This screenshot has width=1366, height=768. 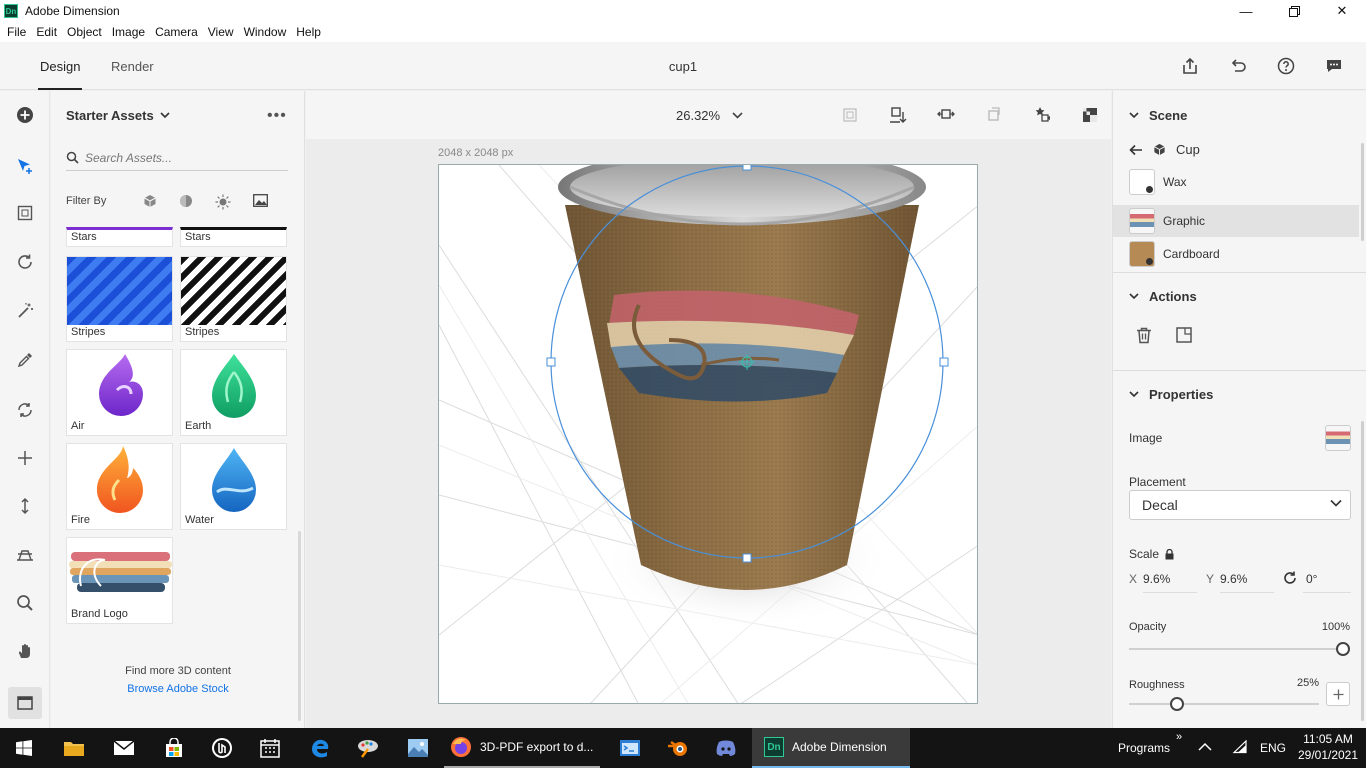 I want to click on add-tool, so click(x=25, y=115).